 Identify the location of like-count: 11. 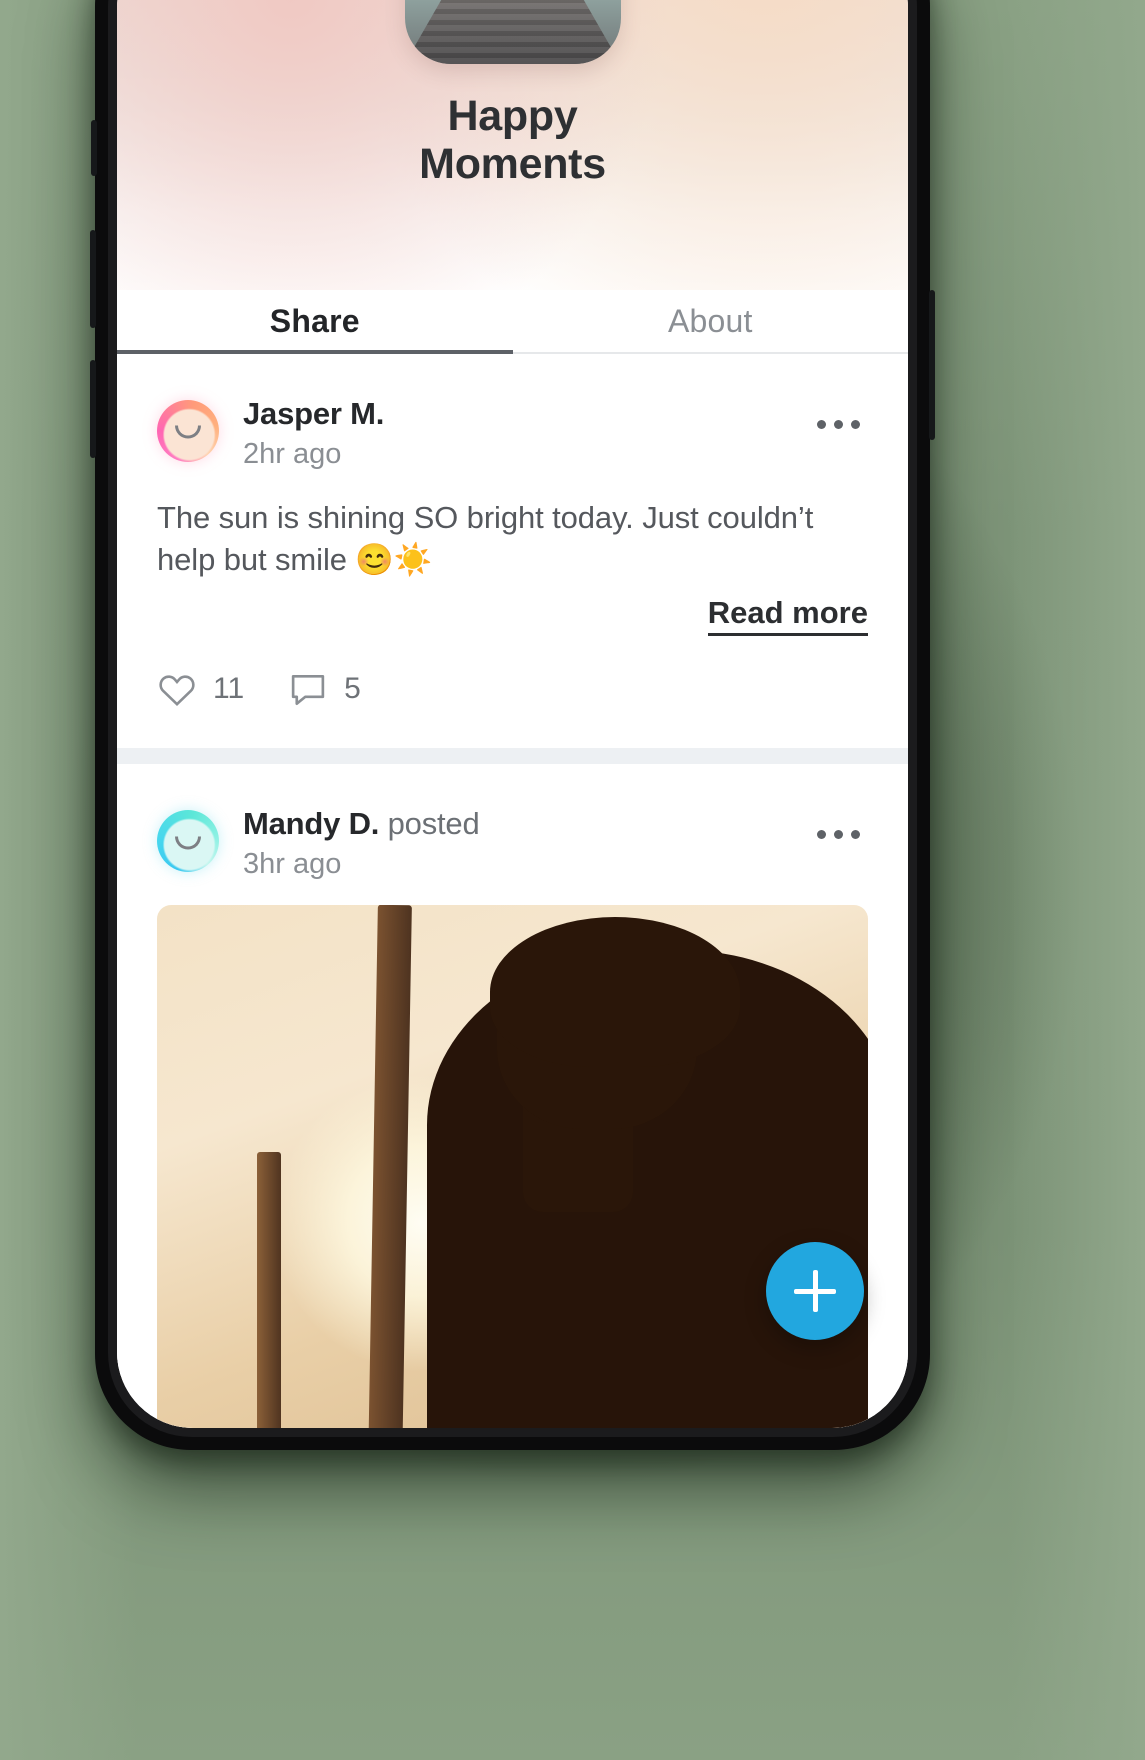
(229, 689).